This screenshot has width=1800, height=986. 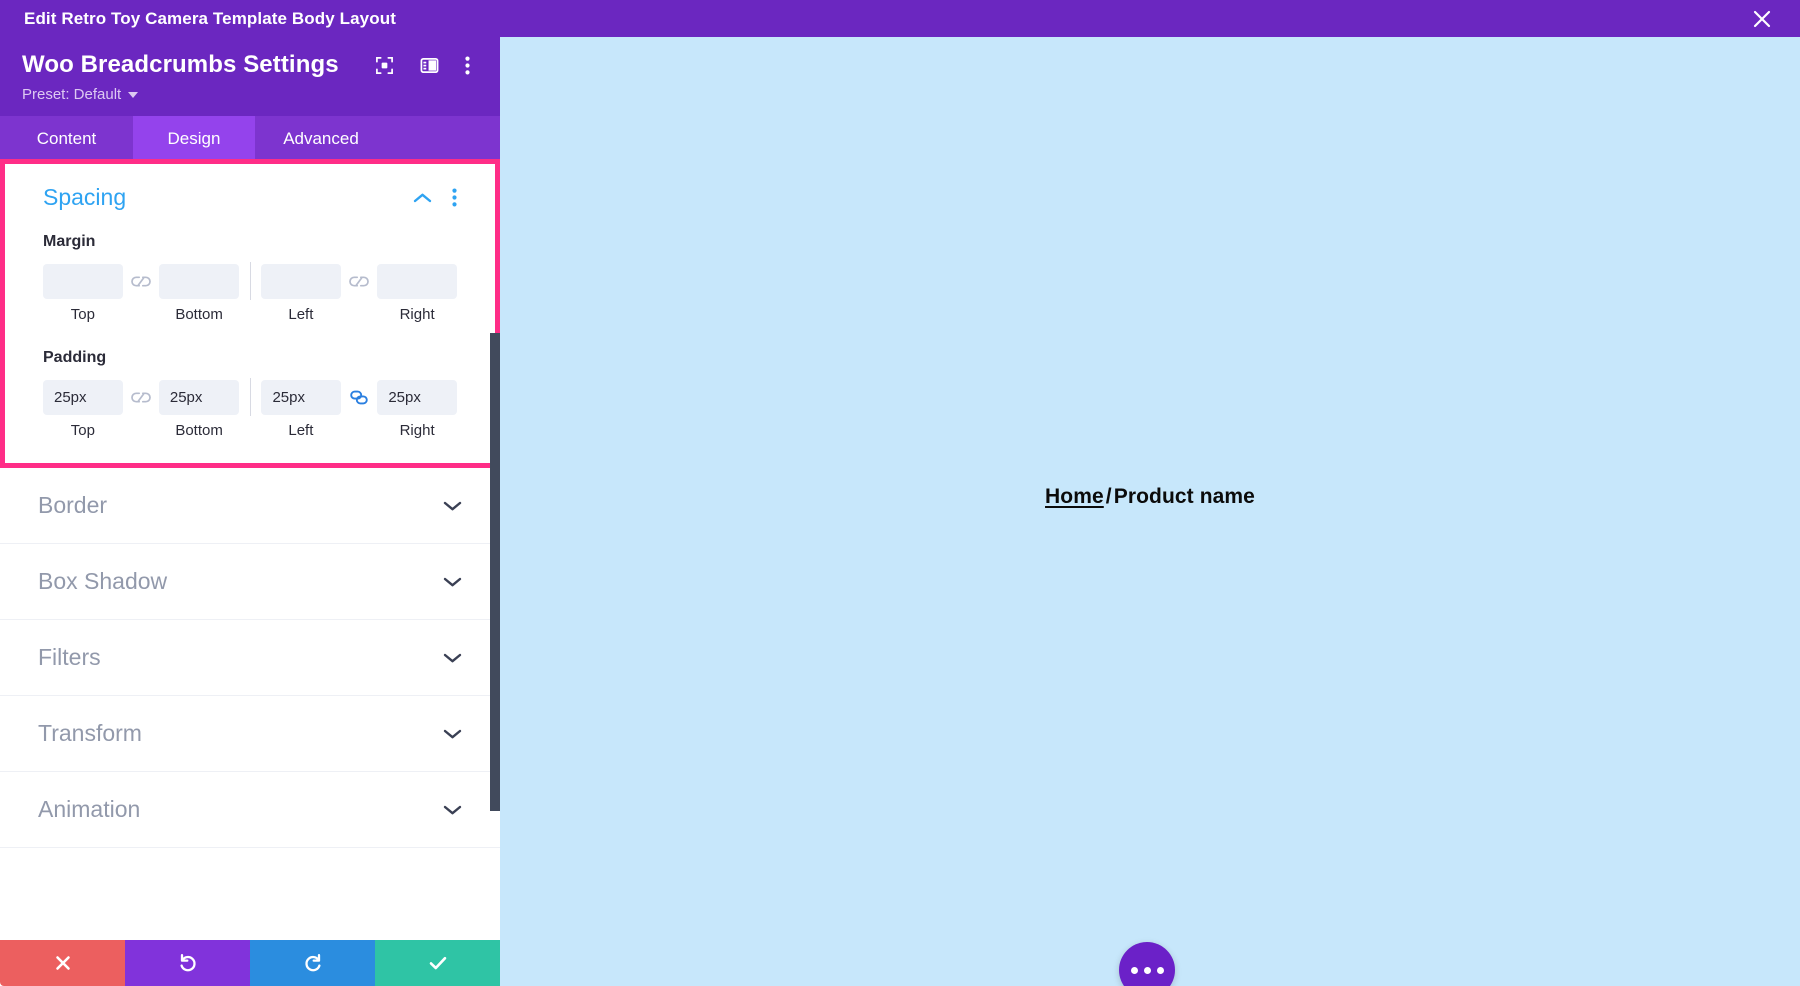 I want to click on padding-label: Padding, so click(x=75, y=357).